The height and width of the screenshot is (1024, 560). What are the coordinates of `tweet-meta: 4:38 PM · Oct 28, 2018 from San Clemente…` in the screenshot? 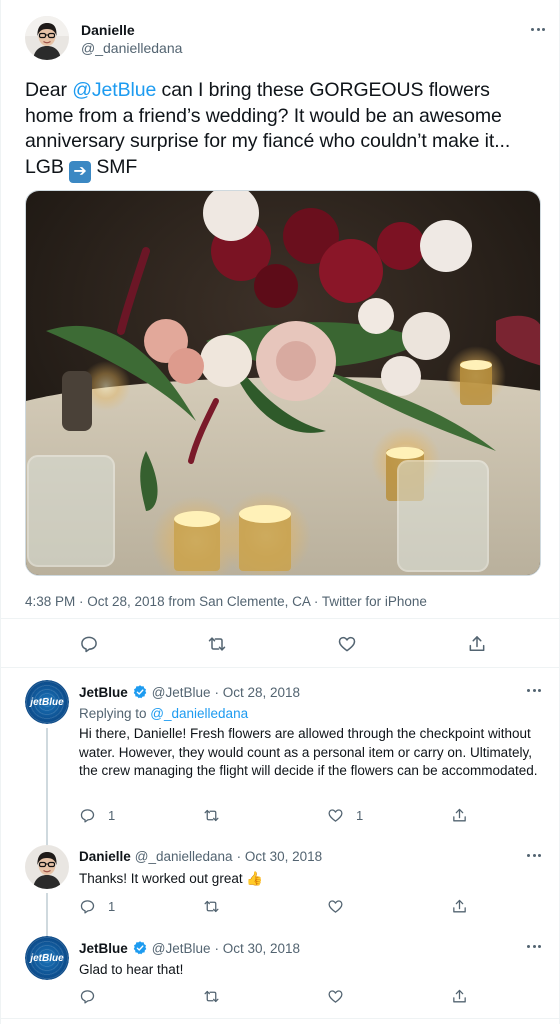 It's located at (226, 601).